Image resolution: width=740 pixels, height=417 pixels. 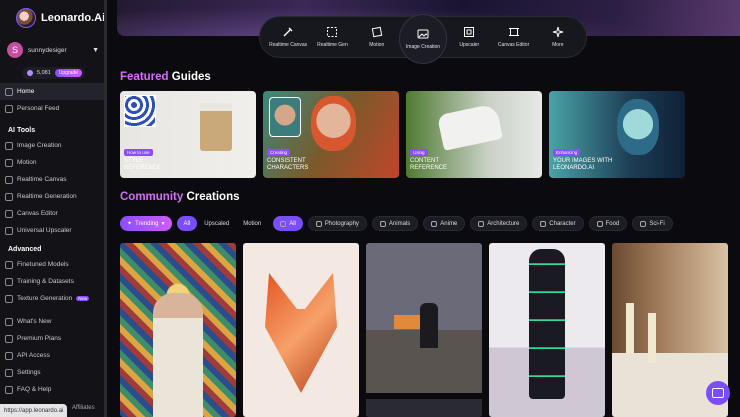 What do you see at coordinates (83, 298) in the screenshot?
I see `new-badge: New` at bounding box center [83, 298].